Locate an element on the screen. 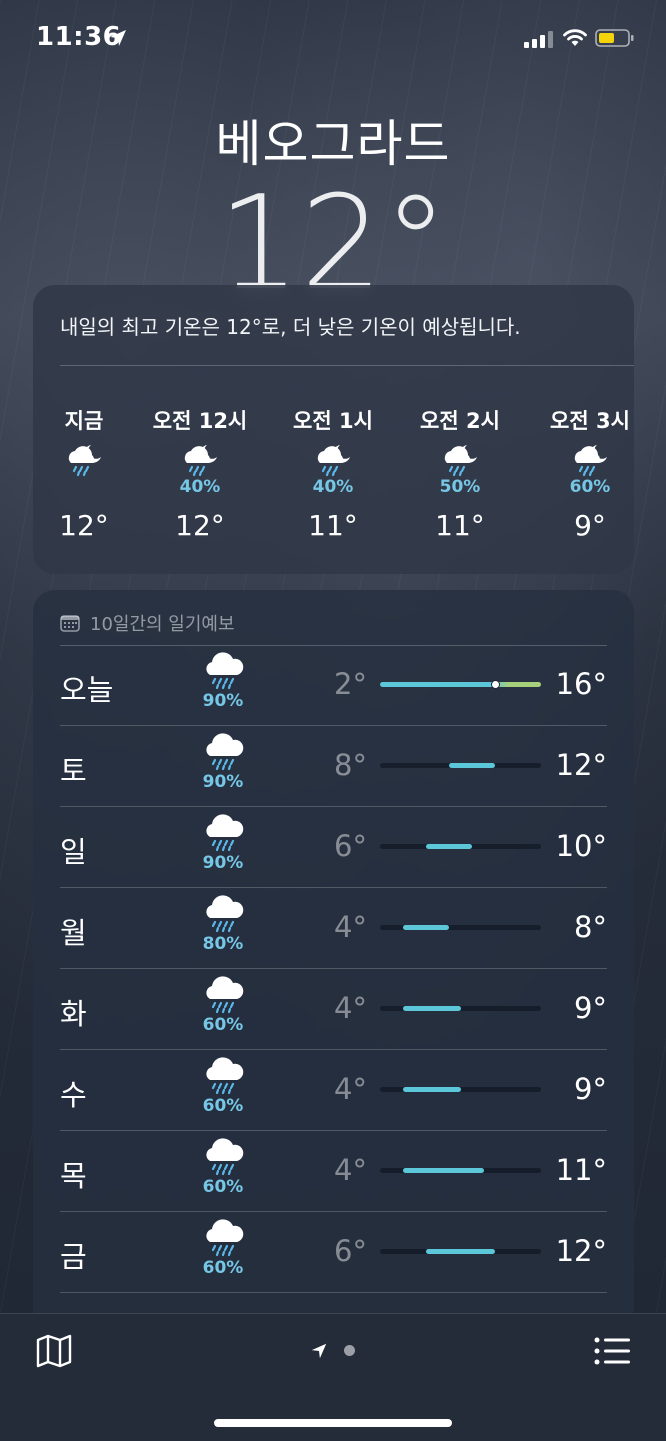 This screenshot has width=666, height=1441. current-temp-dot is located at coordinates (495, 684).